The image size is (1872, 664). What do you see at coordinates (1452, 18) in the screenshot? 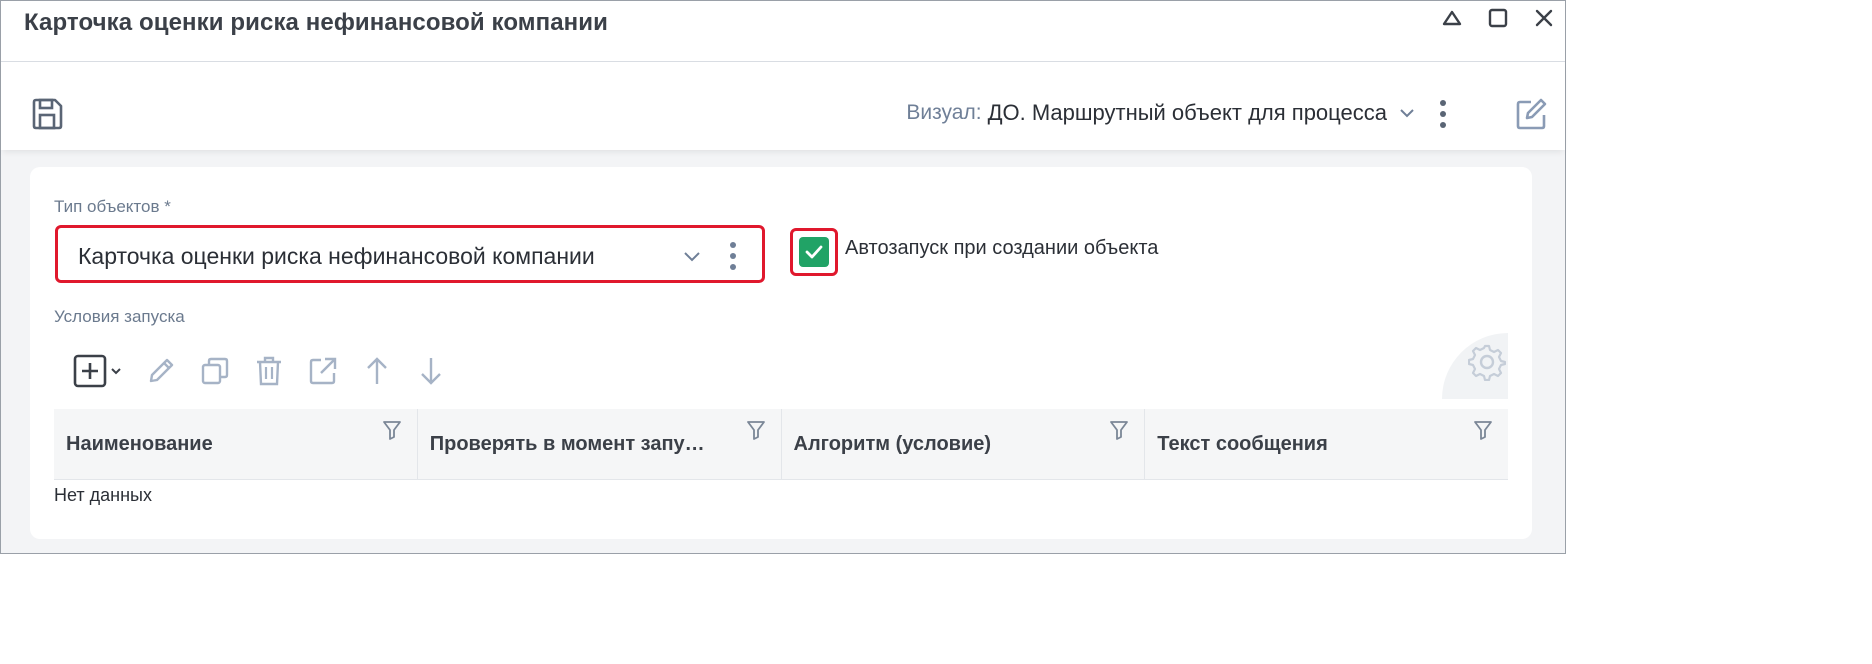
I see `minimize-icon` at bounding box center [1452, 18].